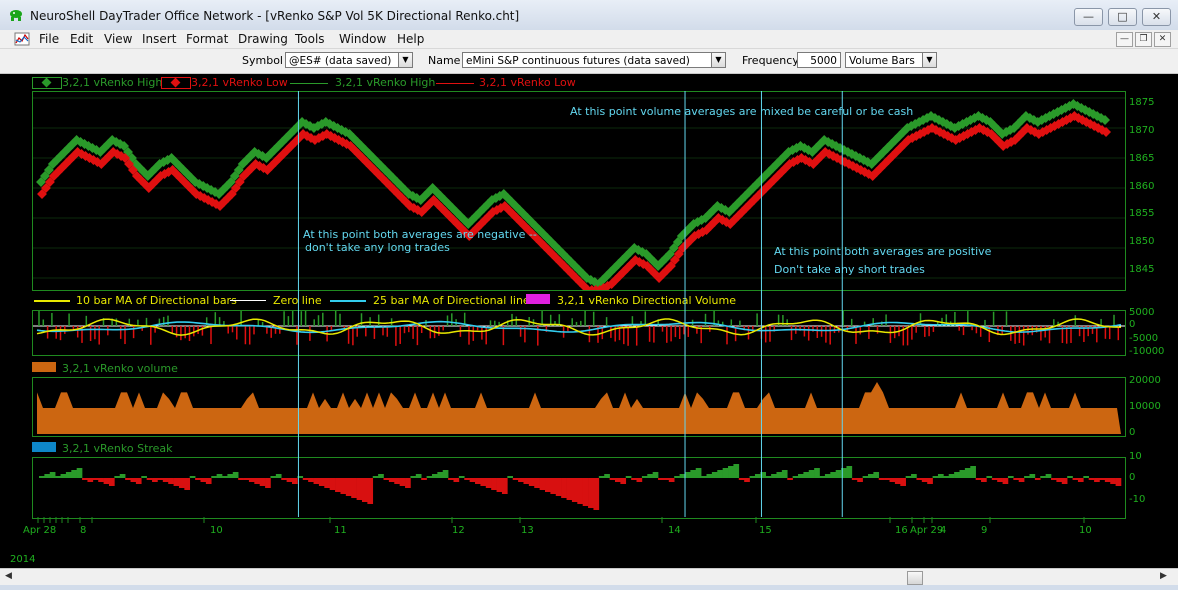 The width and height of the screenshot is (1178, 590). What do you see at coordinates (1142, 186) in the screenshot?
I see `price-tick: 1860` at bounding box center [1142, 186].